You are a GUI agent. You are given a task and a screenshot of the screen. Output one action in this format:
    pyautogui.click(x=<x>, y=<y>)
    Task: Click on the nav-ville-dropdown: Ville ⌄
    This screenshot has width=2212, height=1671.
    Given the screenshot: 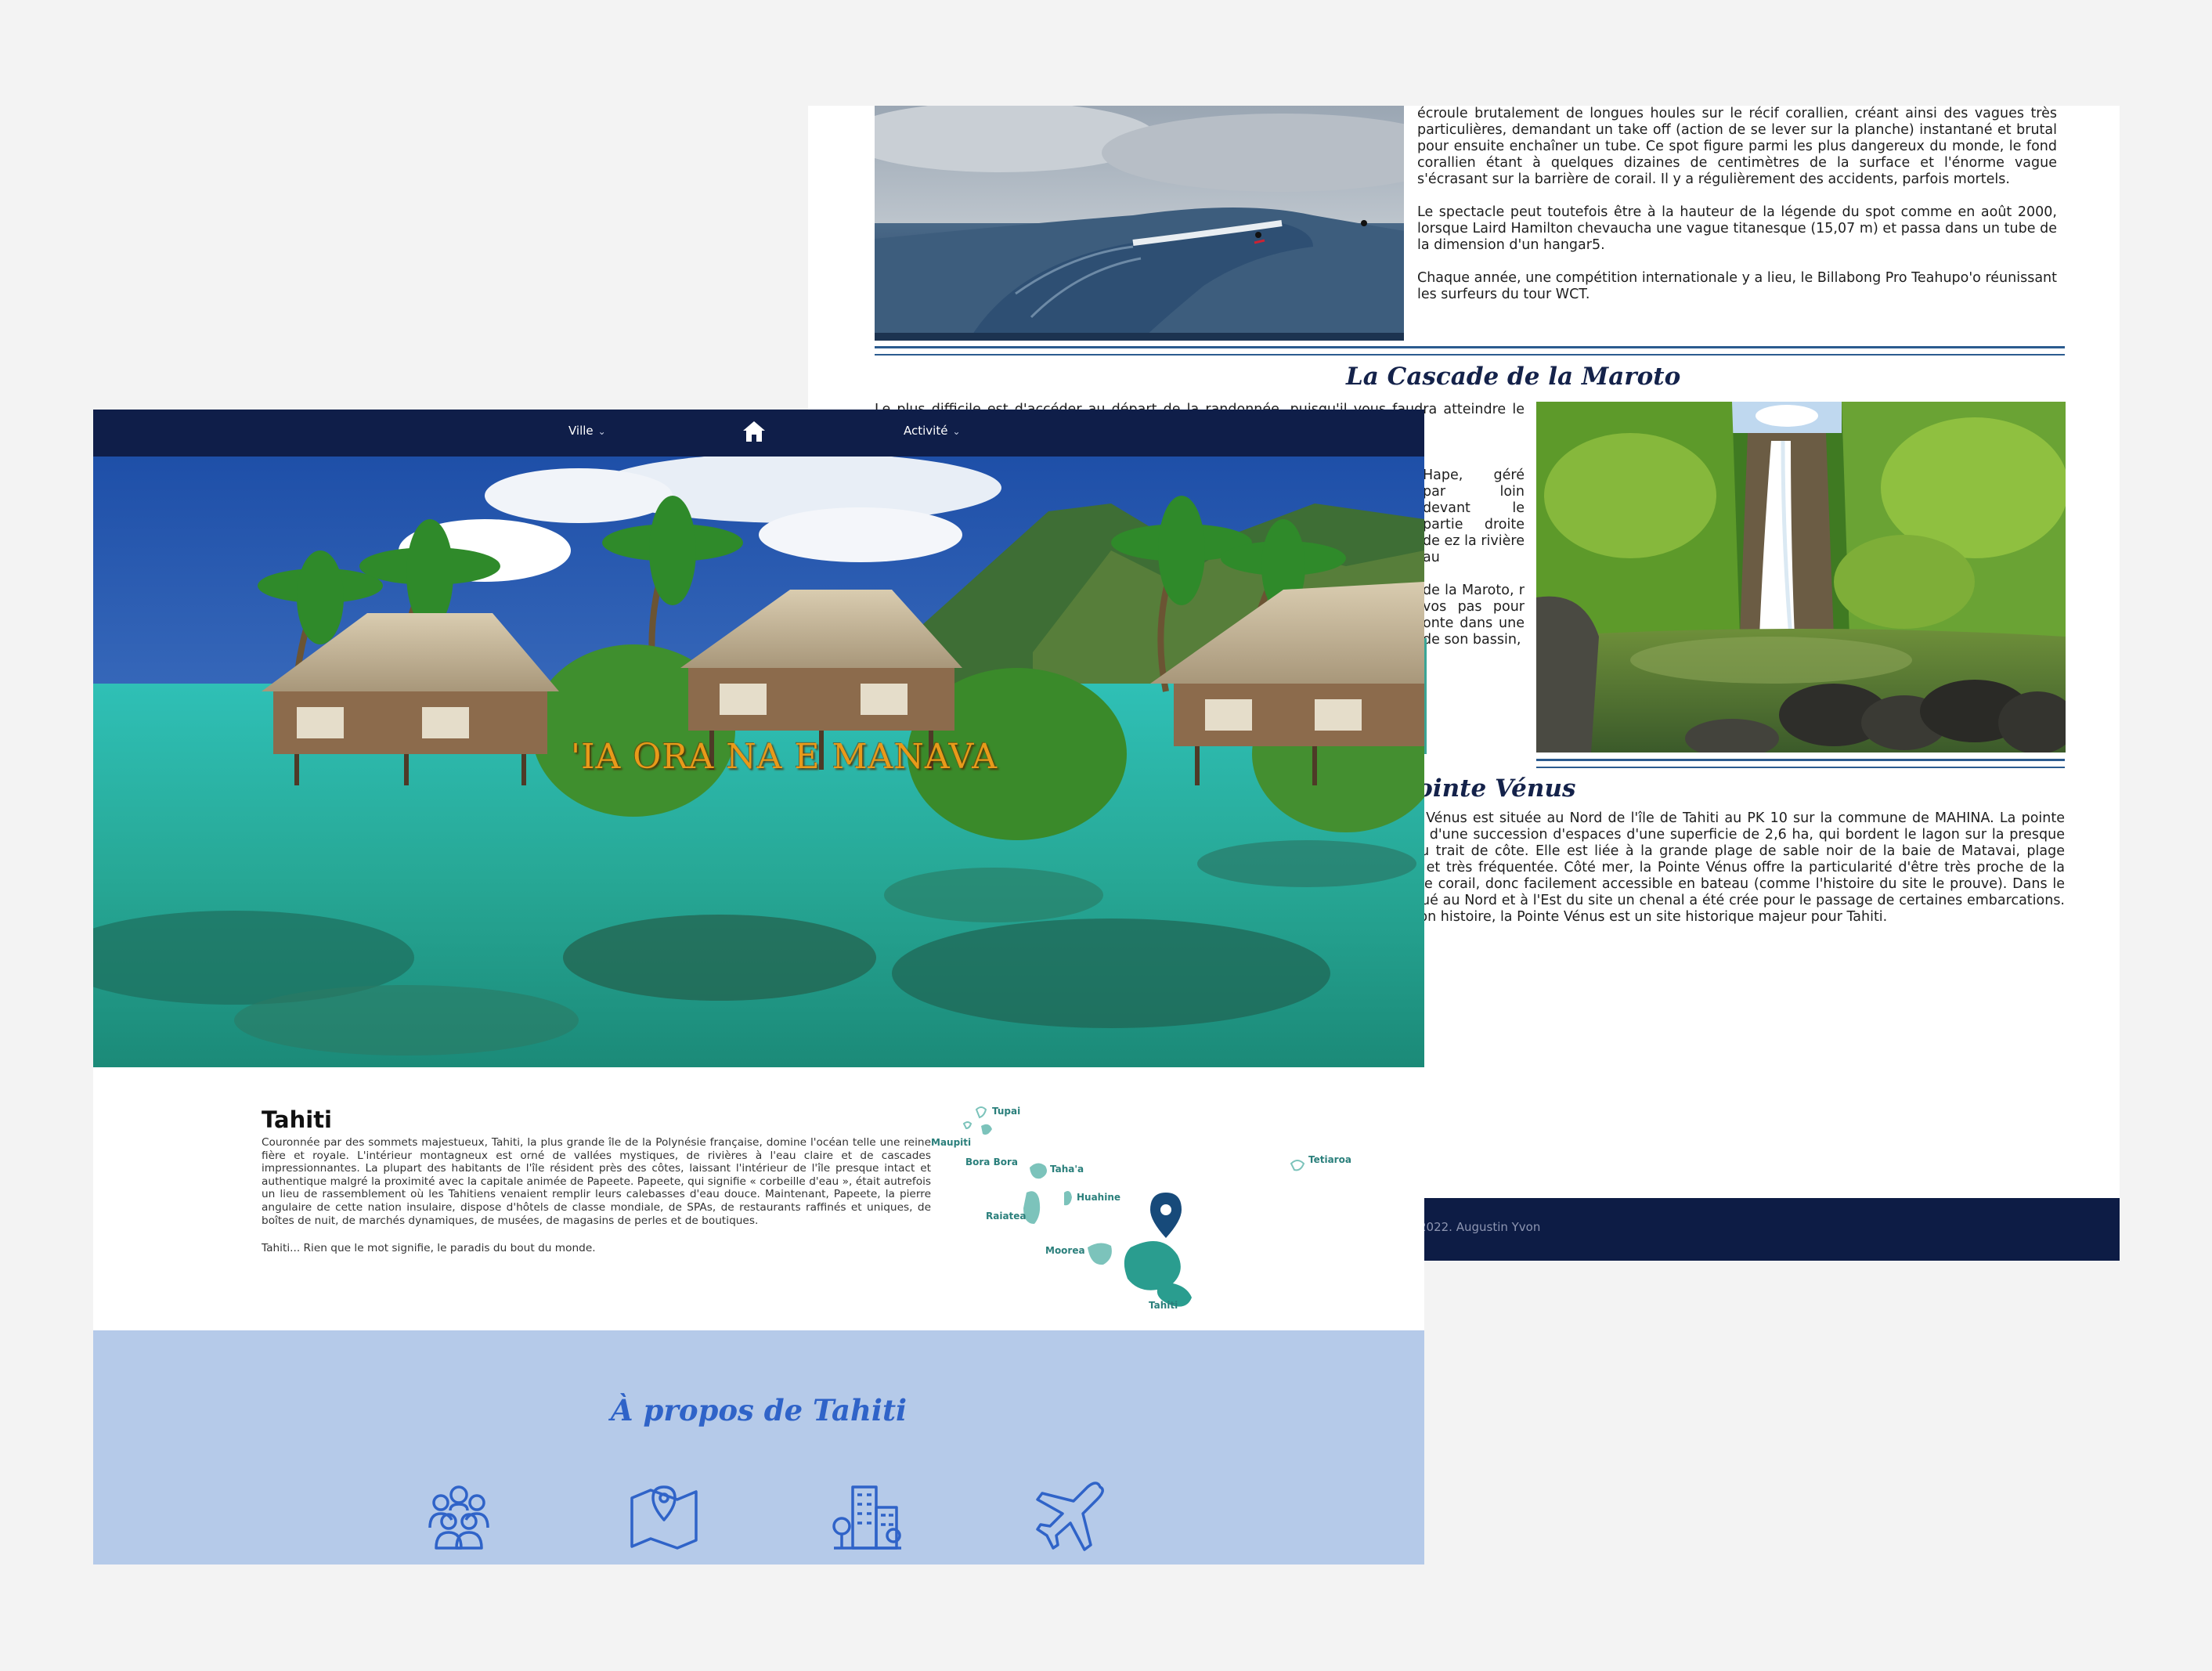 What is the action you would take?
    pyautogui.click(x=587, y=431)
    